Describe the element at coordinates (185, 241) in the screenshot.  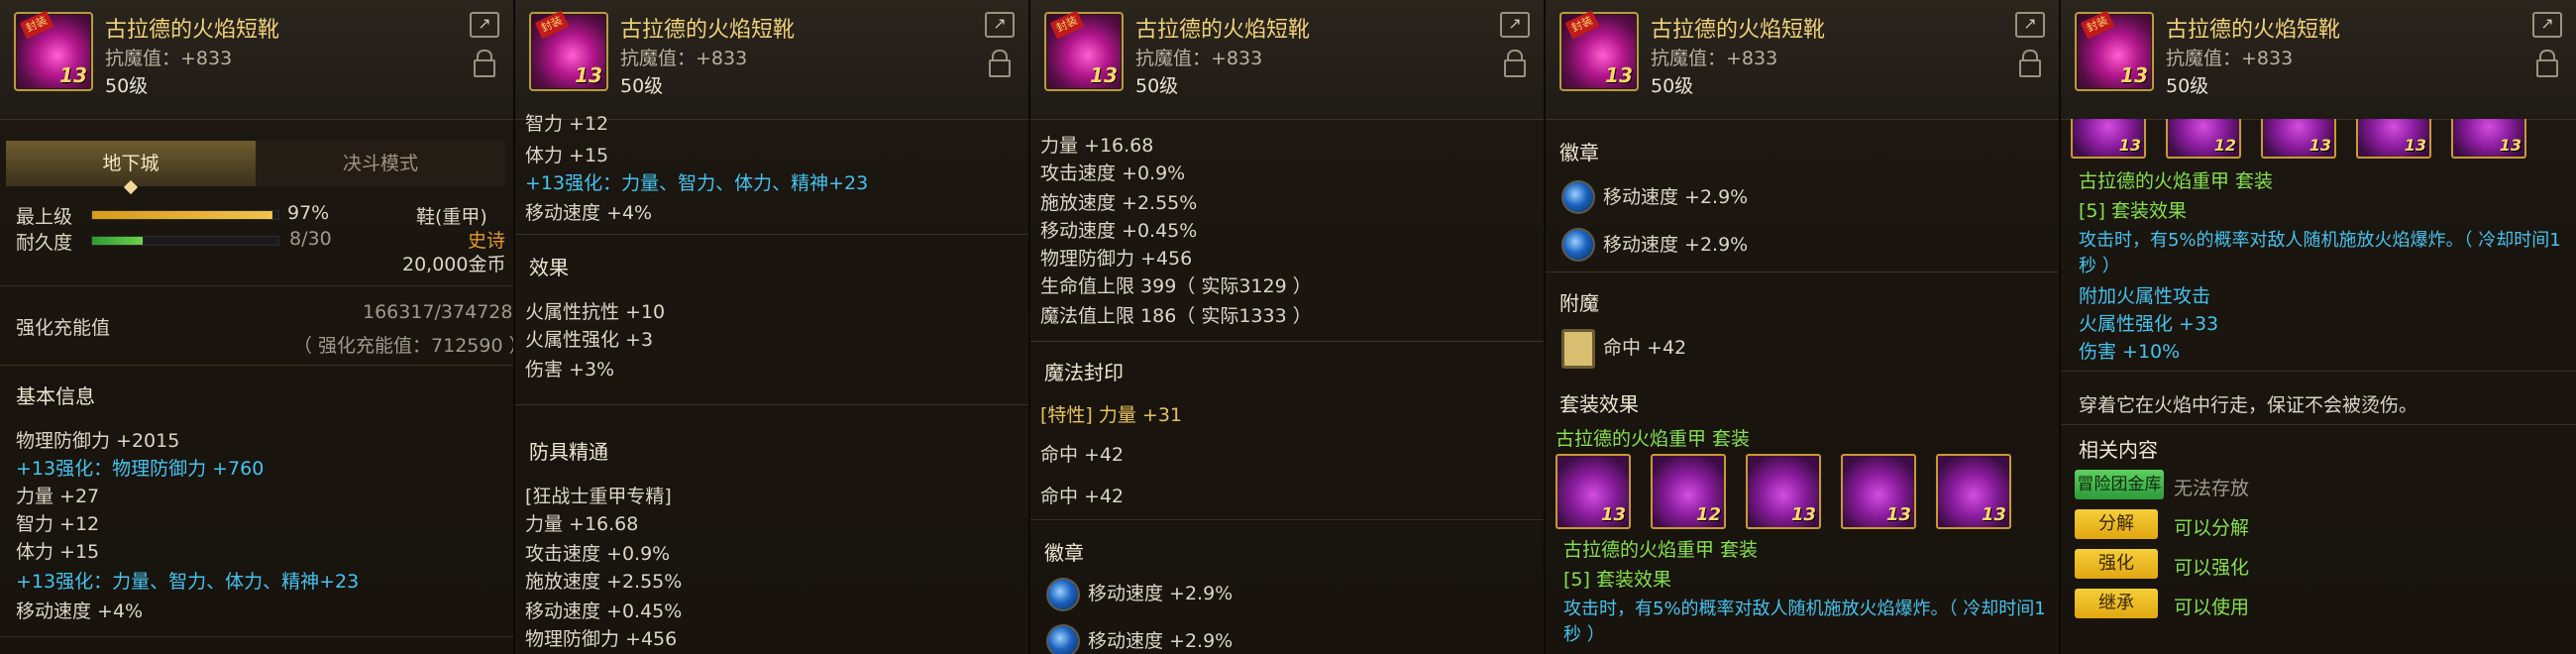
I see `durability-bar` at that location.